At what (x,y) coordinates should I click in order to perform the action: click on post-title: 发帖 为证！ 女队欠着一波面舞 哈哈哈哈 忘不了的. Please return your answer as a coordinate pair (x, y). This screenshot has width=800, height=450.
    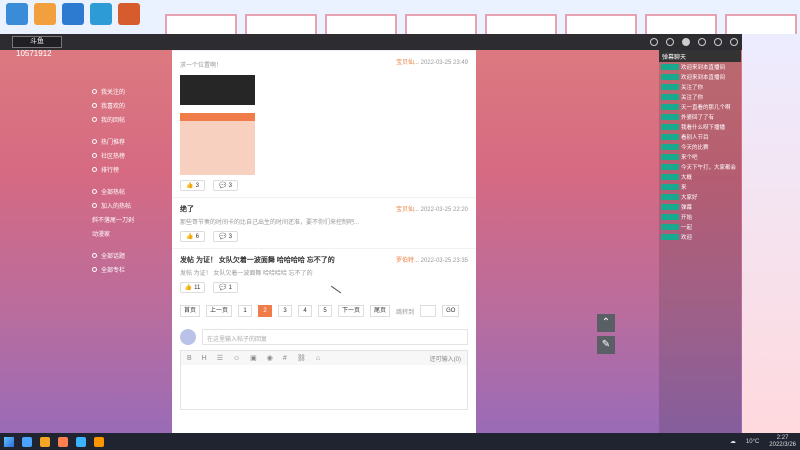
    Looking at the image, I should click on (257, 260).